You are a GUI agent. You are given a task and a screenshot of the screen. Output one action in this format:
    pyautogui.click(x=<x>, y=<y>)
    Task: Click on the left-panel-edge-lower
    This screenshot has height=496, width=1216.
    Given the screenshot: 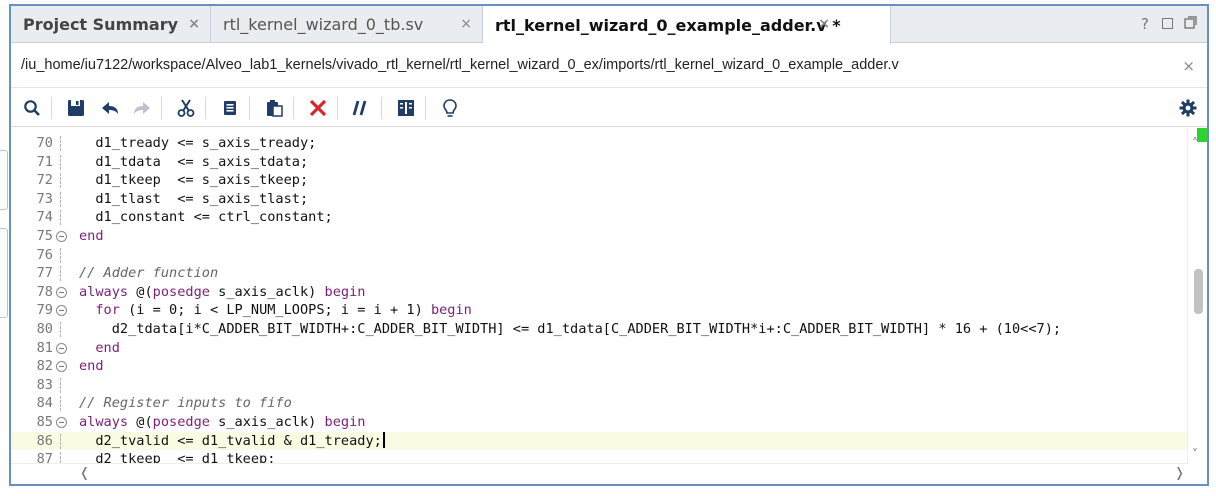 What is the action you would take?
    pyautogui.click(x=4, y=273)
    